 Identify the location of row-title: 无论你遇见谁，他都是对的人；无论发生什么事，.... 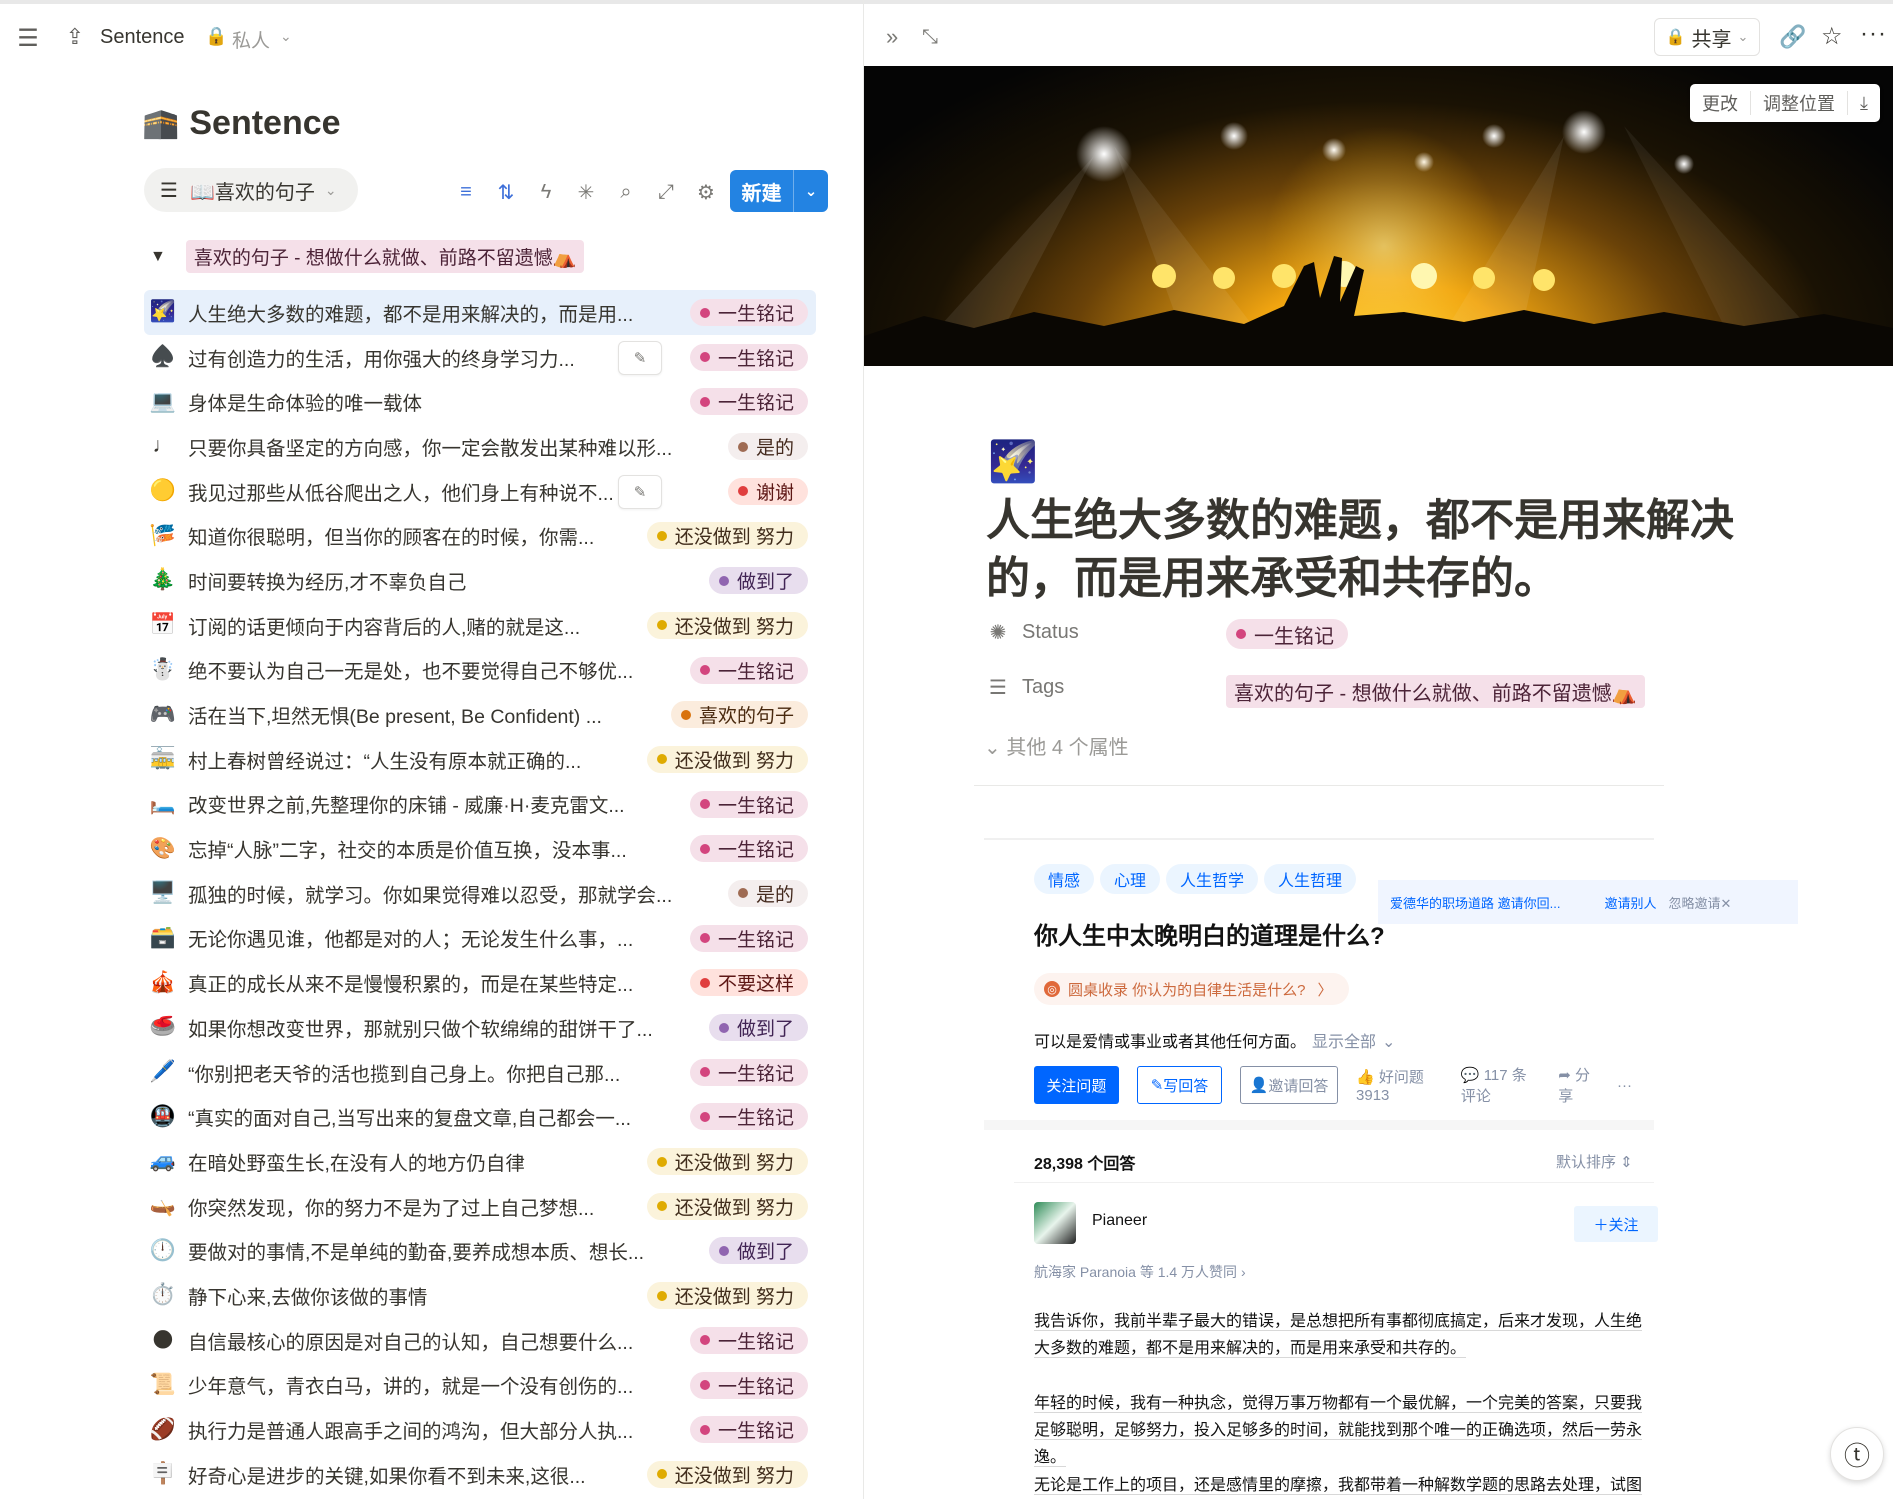
(411, 940).